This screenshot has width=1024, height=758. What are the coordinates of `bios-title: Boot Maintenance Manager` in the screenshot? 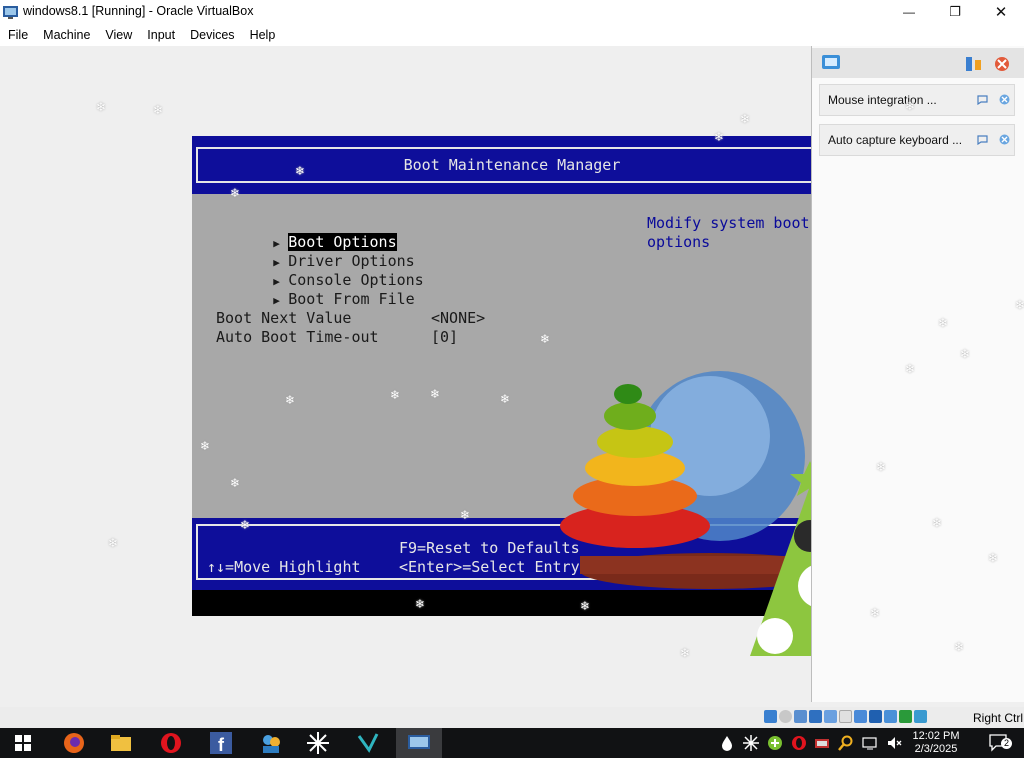 It's located at (512, 165).